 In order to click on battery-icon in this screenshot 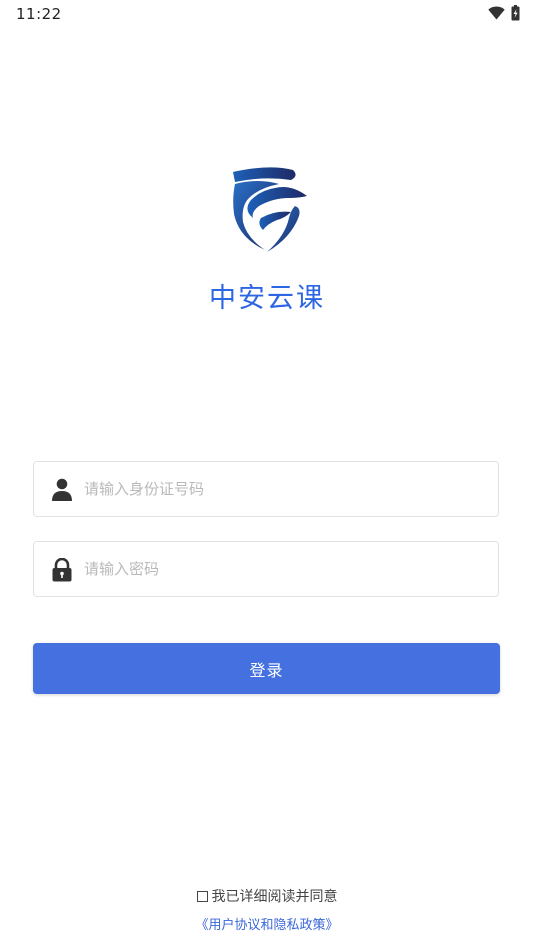, I will do `click(515, 13)`.